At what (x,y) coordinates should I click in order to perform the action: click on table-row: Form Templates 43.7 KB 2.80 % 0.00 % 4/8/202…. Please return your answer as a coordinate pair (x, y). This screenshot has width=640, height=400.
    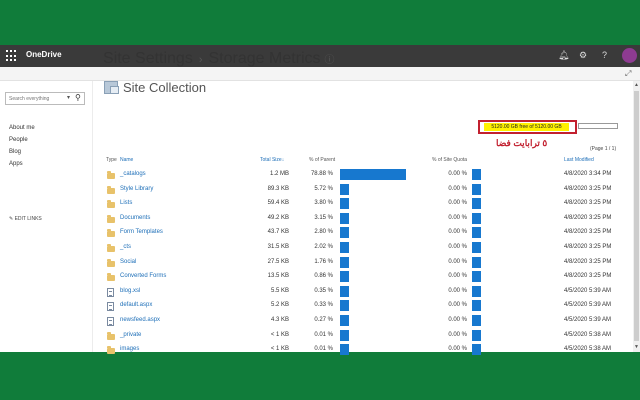
    Looking at the image, I should click on (363, 235).